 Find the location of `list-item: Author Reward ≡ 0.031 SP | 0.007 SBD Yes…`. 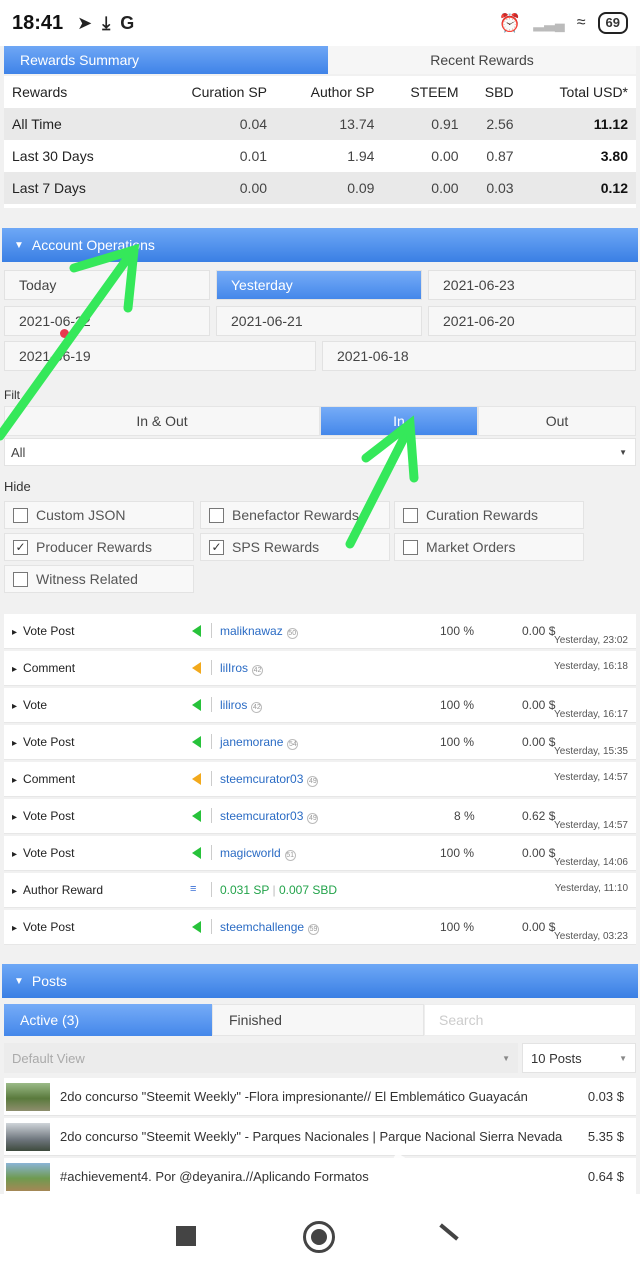

list-item: Author Reward ≡ 0.031 SP | 0.007 SBD Yes… is located at coordinates (320, 890).